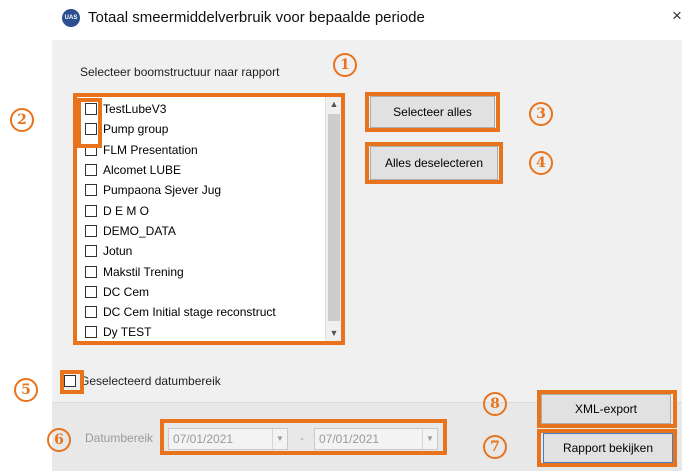 The image size is (682, 471). What do you see at coordinates (89, 123) in the screenshot?
I see `highlight-checkboxes` at bounding box center [89, 123].